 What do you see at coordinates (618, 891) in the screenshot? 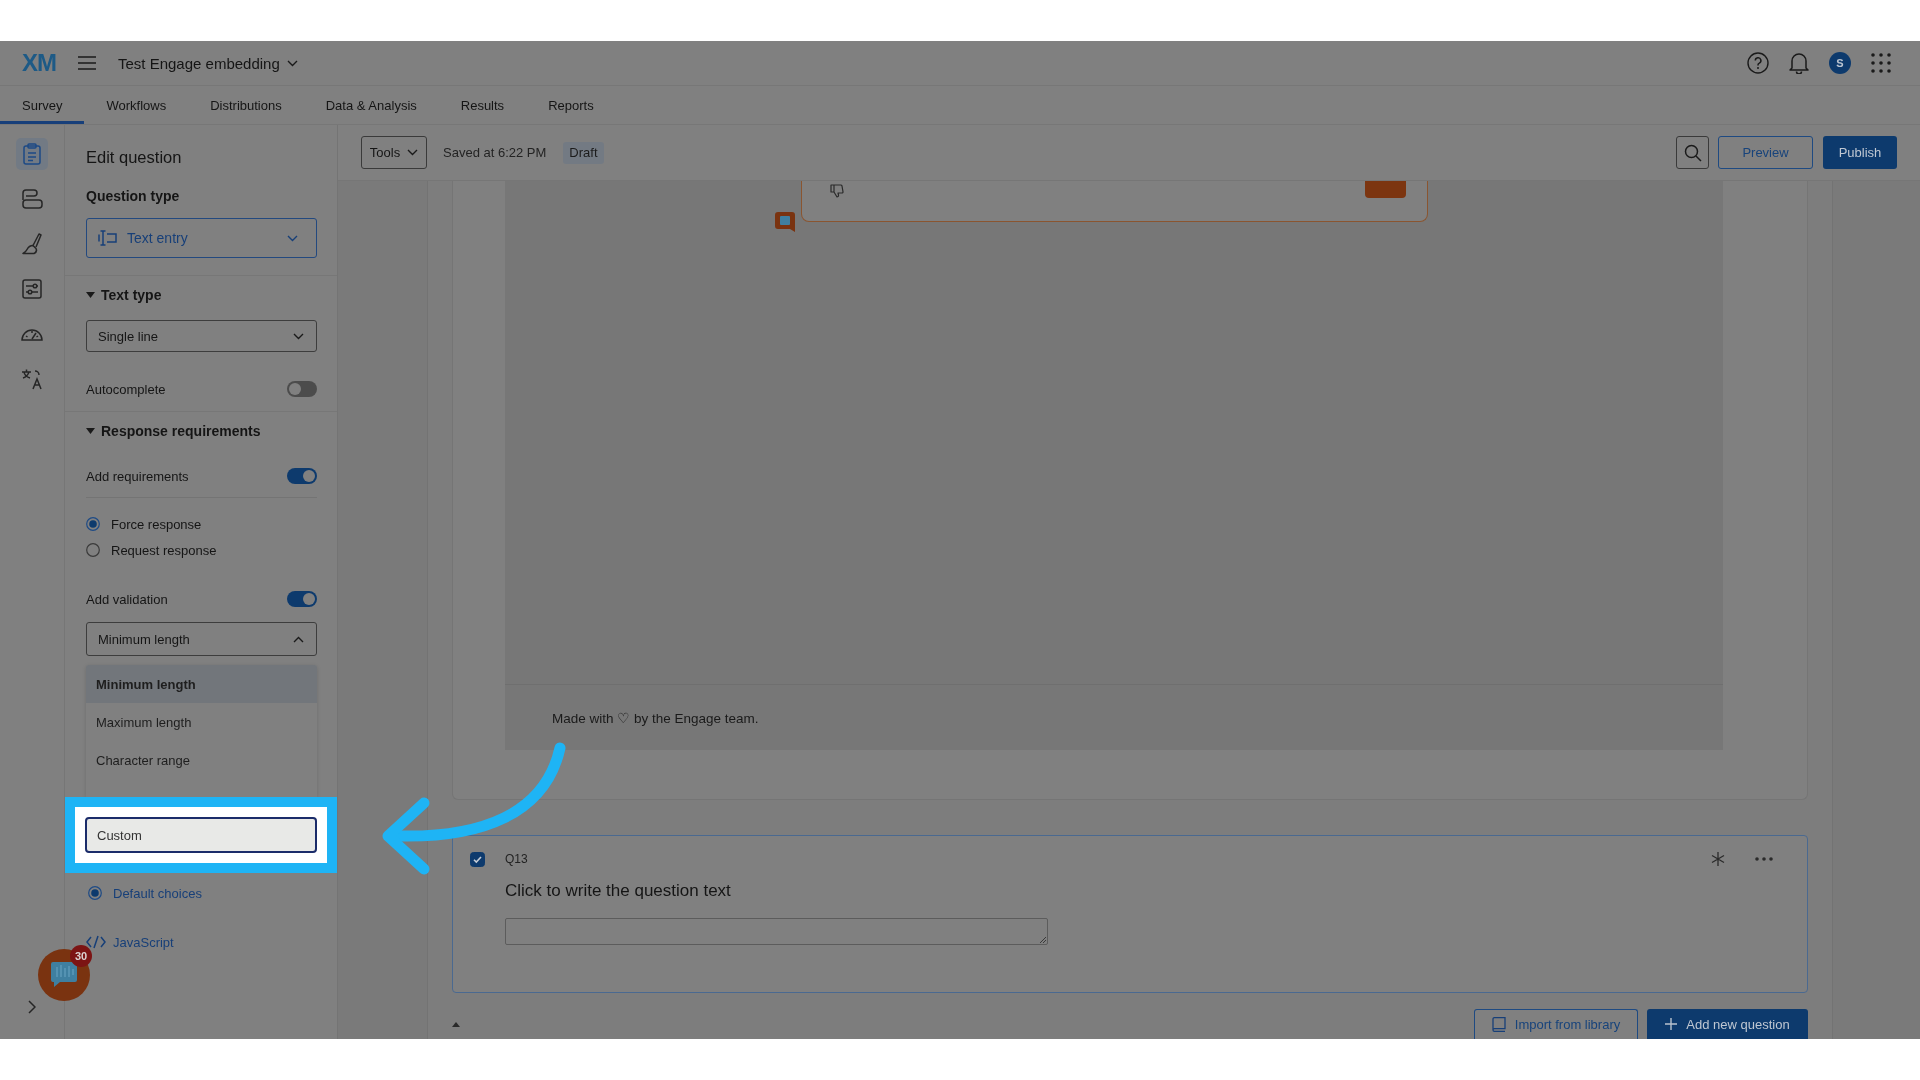
I see `question-text: Click to write the question text` at bounding box center [618, 891].